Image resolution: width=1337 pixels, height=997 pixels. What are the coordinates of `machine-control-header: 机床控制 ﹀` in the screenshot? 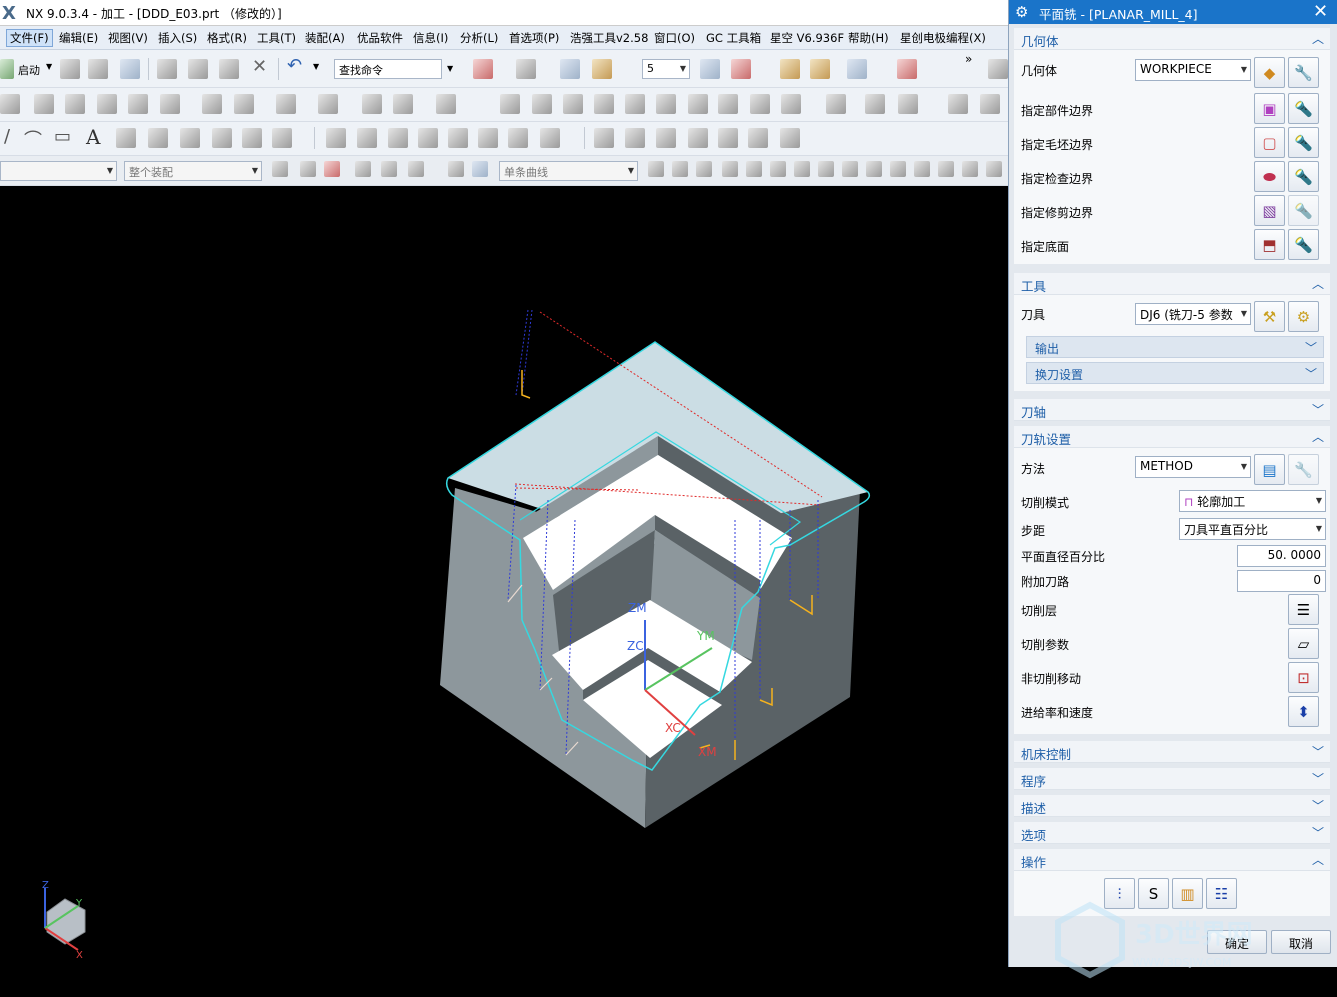 It's located at (1172, 752).